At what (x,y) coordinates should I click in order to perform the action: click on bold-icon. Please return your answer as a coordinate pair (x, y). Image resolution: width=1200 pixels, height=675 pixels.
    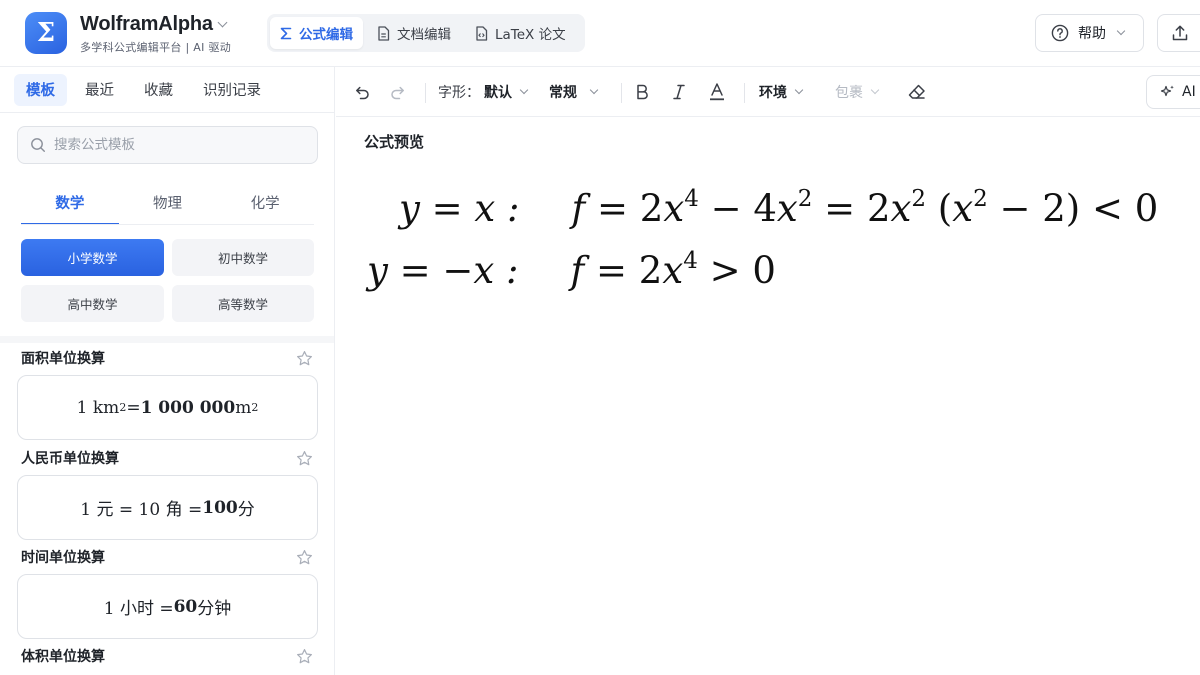
    Looking at the image, I should click on (642, 92).